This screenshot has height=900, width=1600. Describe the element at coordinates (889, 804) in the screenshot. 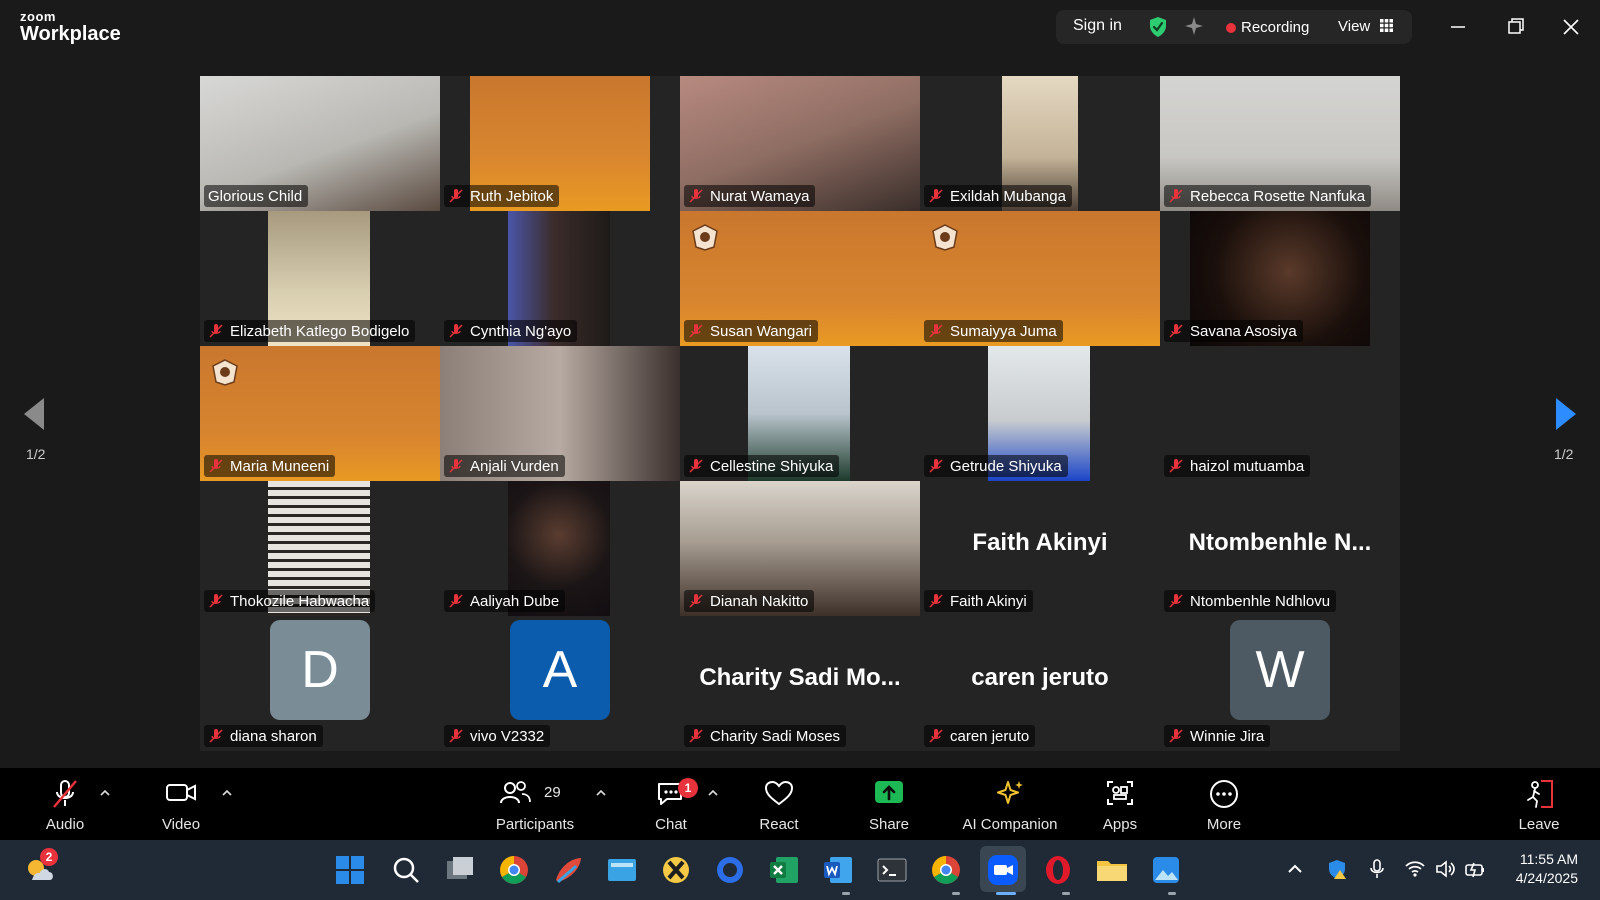

I see `share-button: Share` at that location.